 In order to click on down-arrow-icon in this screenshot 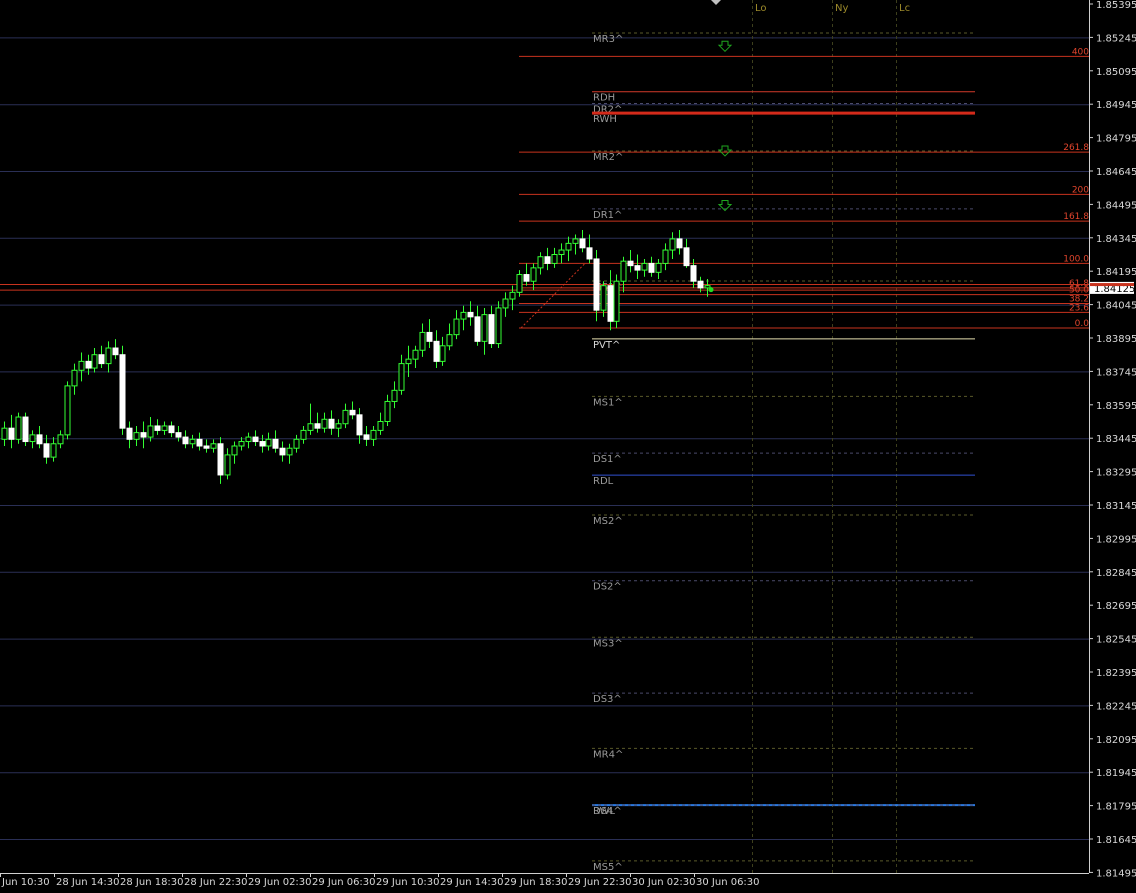, I will do `click(725, 46)`.